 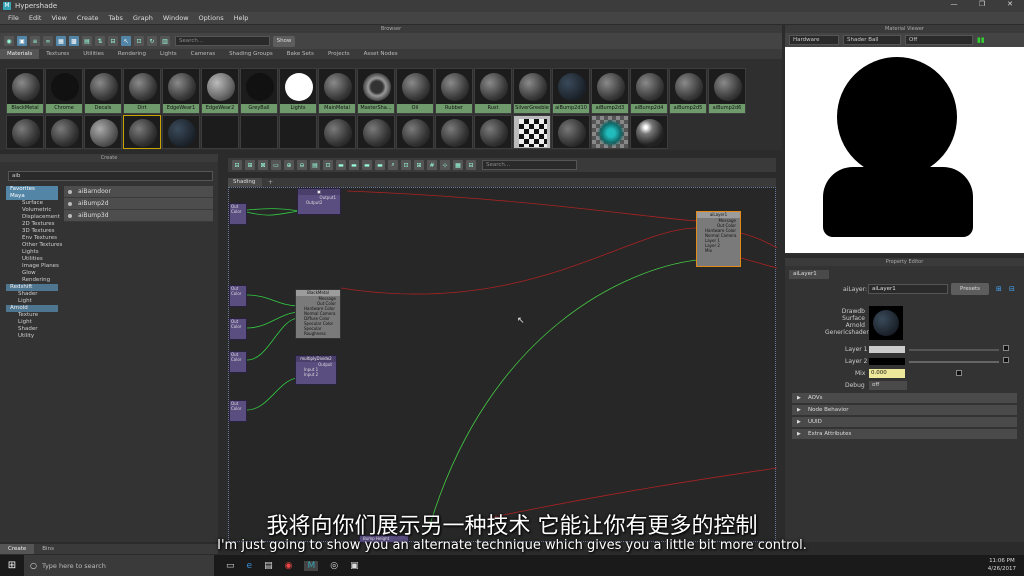 What do you see at coordinates (367, 165) in the screenshot?
I see `full-view-icon: ▬` at bounding box center [367, 165].